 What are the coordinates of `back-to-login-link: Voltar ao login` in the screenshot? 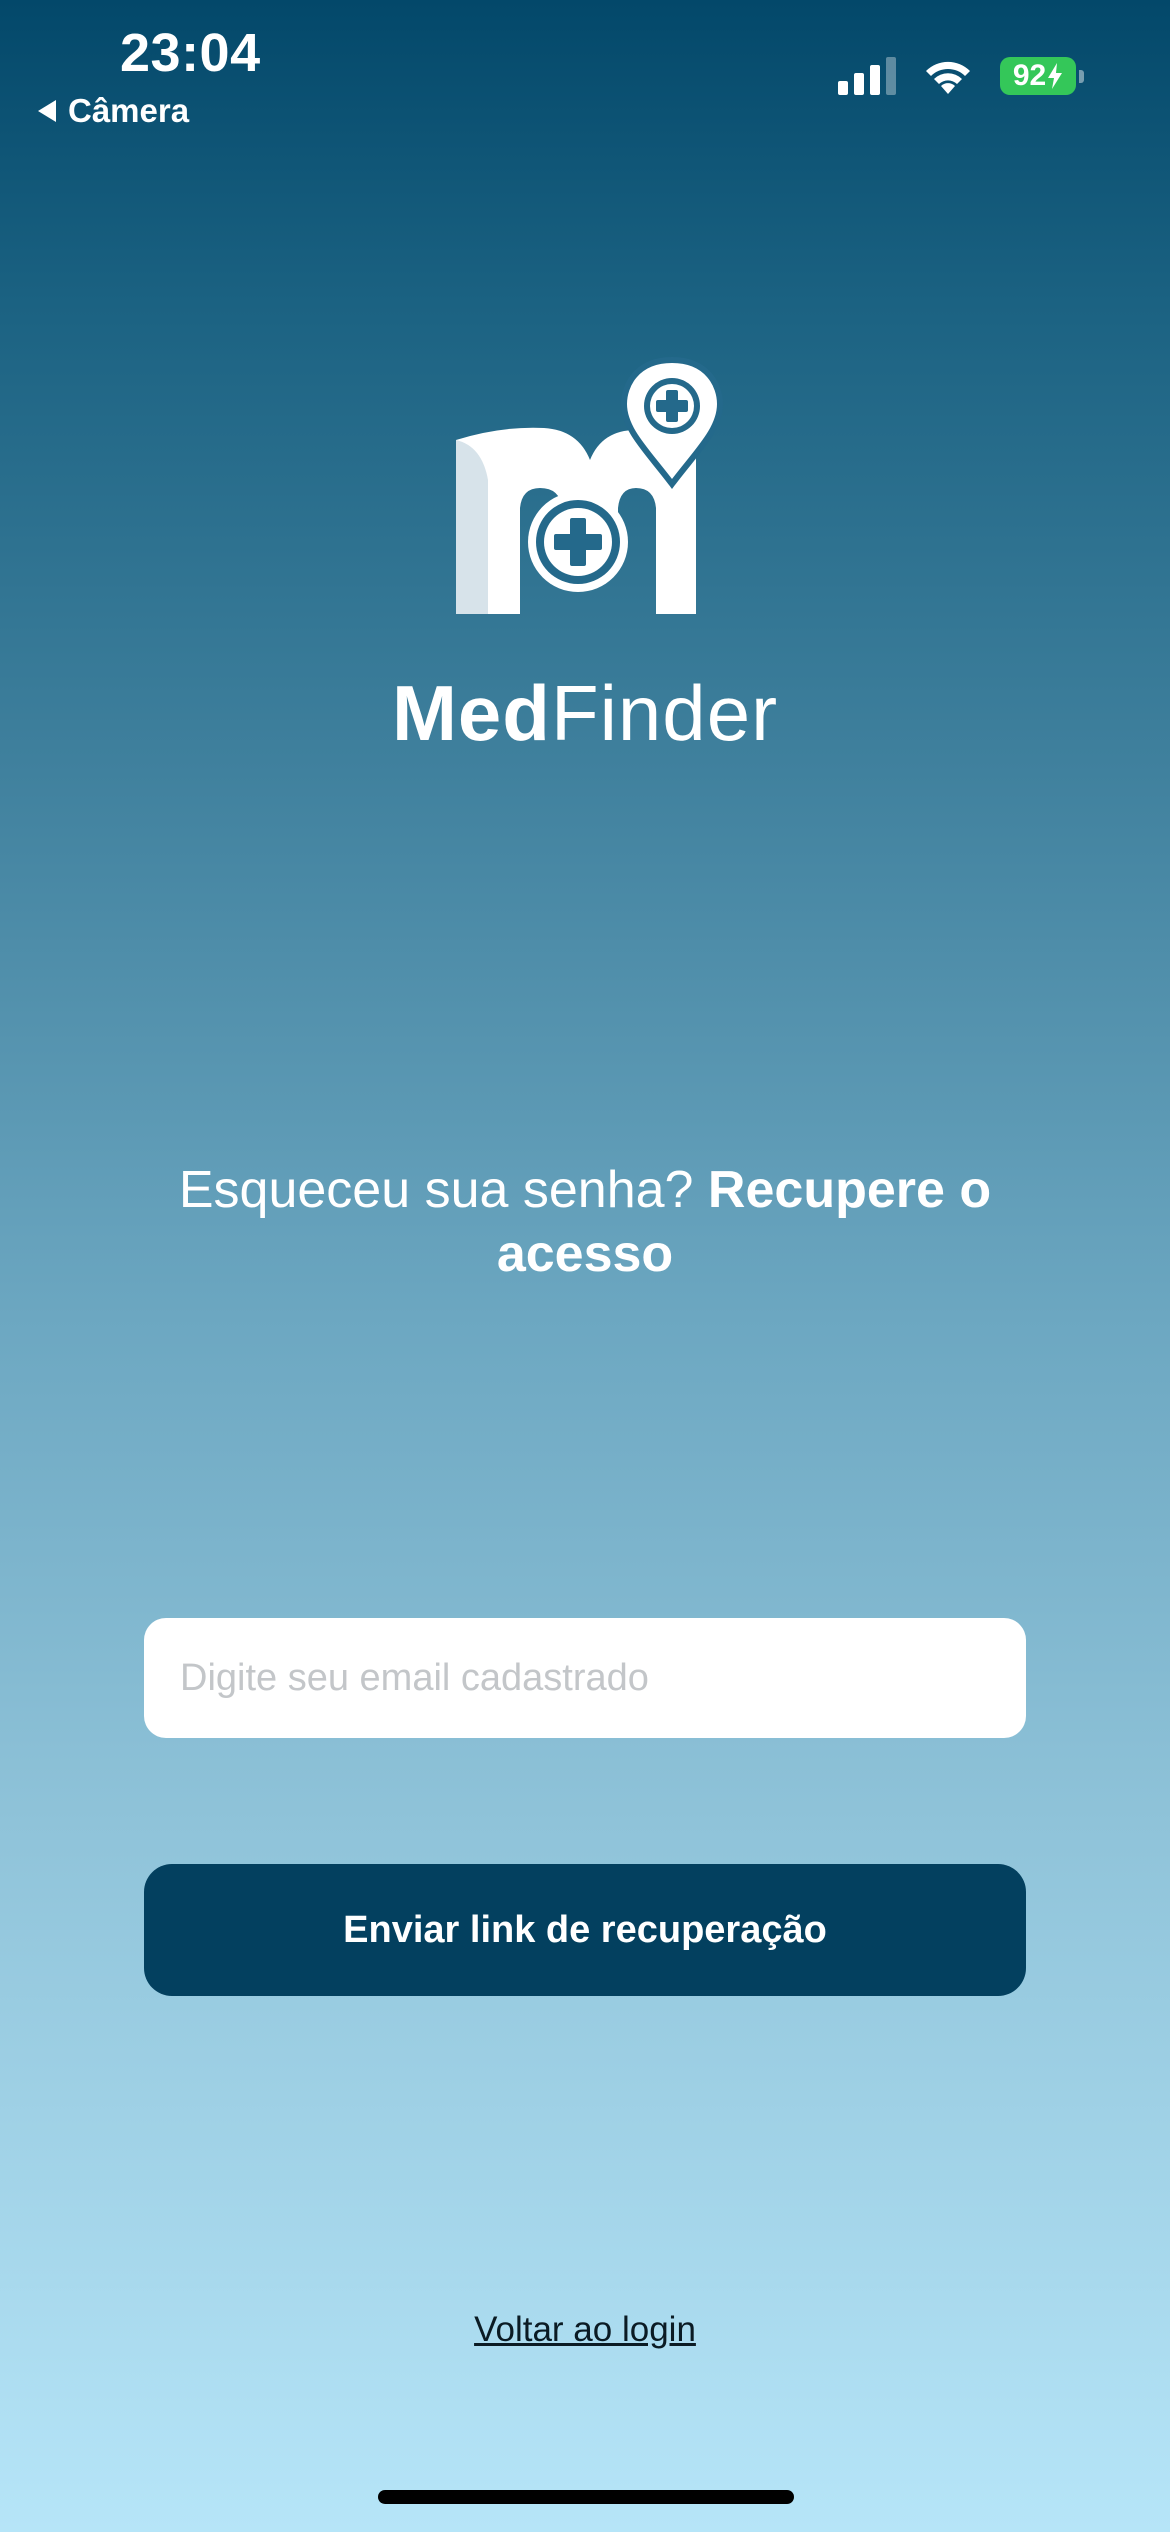 It's located at (585, 2330).